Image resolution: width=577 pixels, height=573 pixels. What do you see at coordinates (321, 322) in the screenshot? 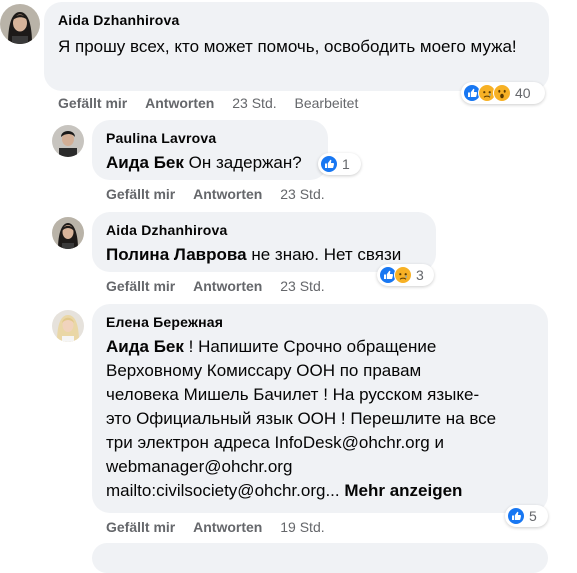
I see `comment-author: Елена Бережная` at bounding box center [321, 322].